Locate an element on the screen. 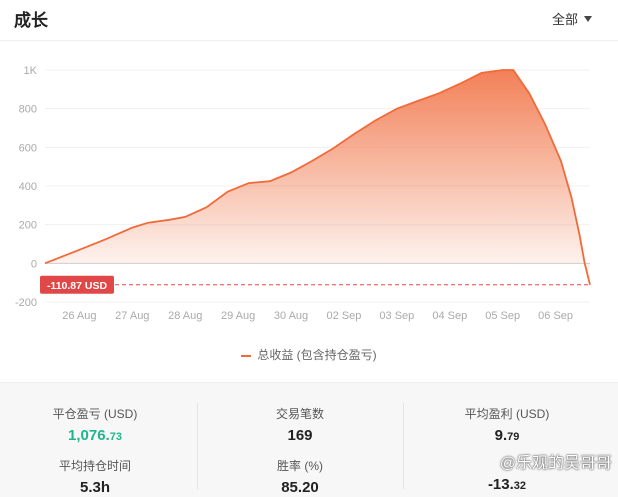 This screenshot has height=497, width=618. x-tick-label: 28 Aug is located at coordinates (185, 316).